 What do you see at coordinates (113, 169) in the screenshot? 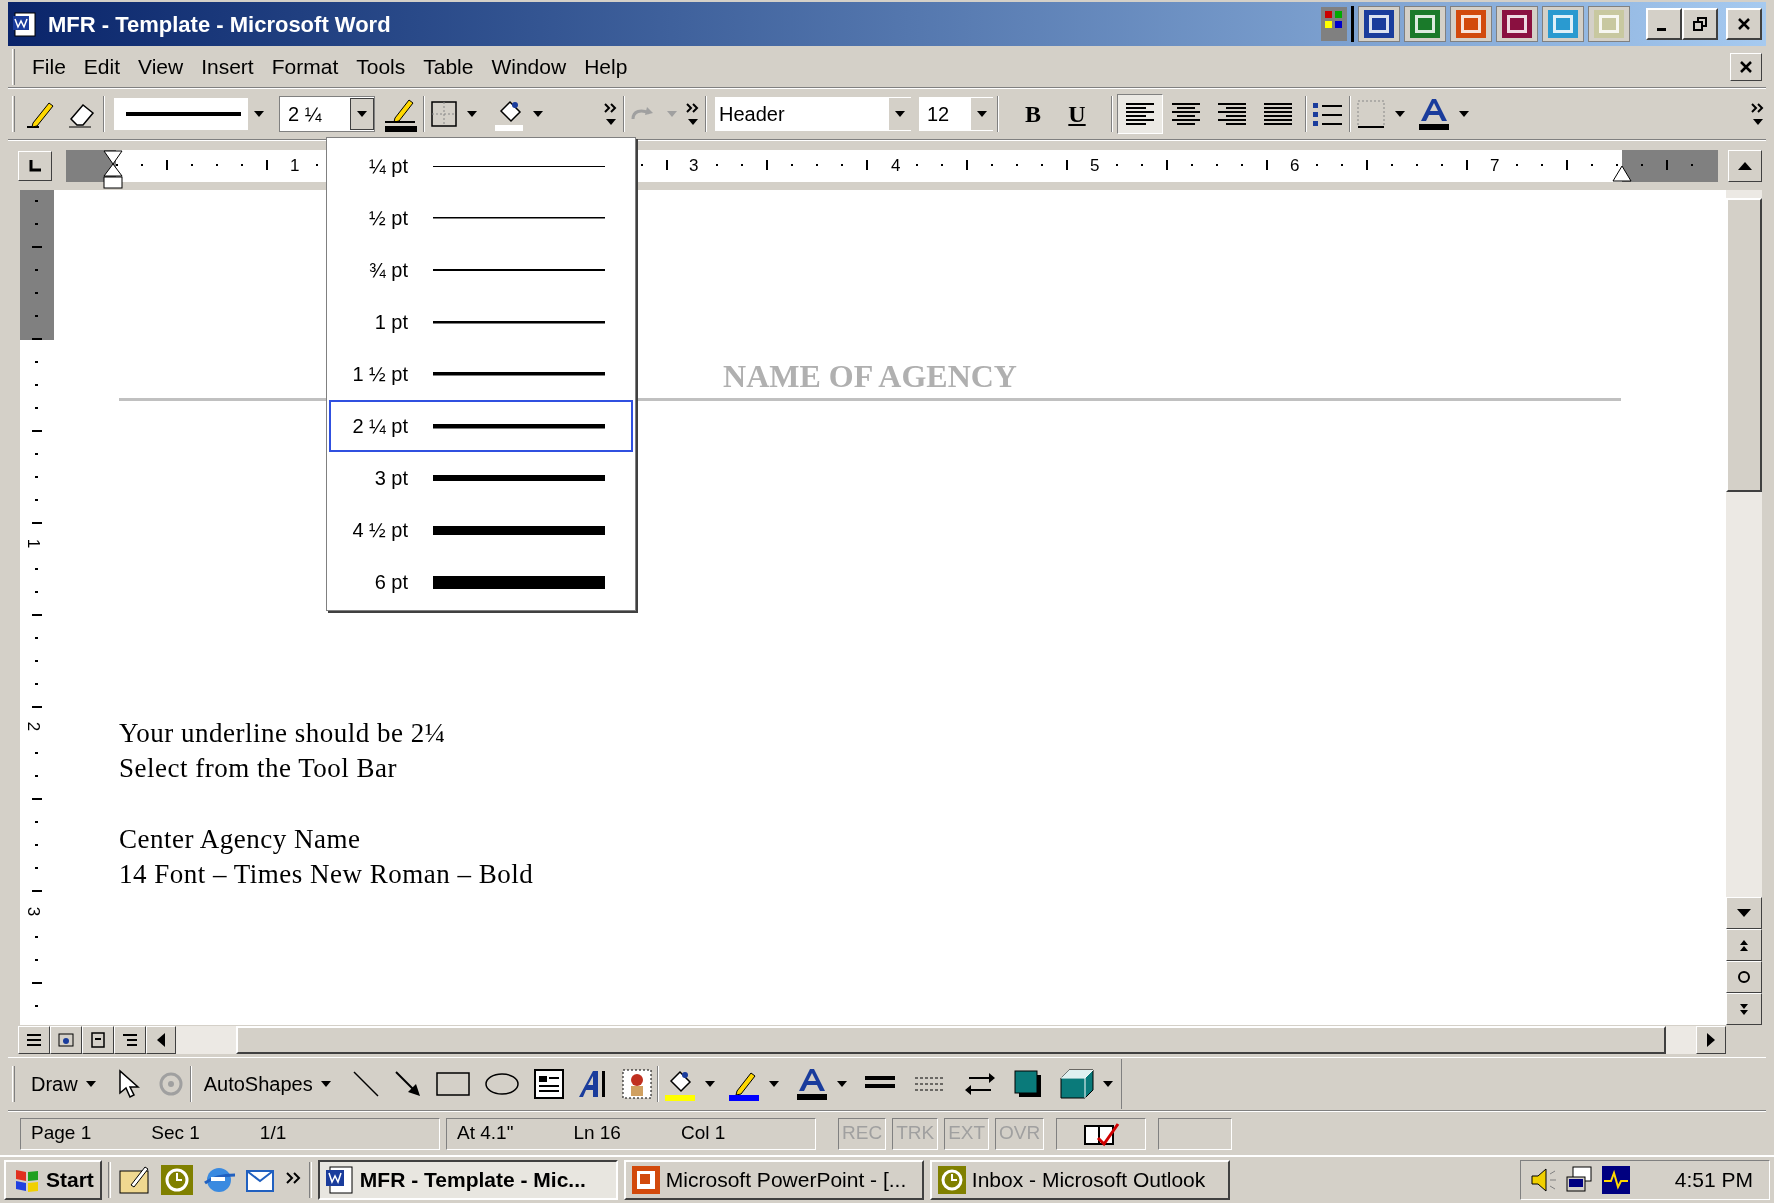
I see `indent-marker-icon` at bounding box center [113, 169].